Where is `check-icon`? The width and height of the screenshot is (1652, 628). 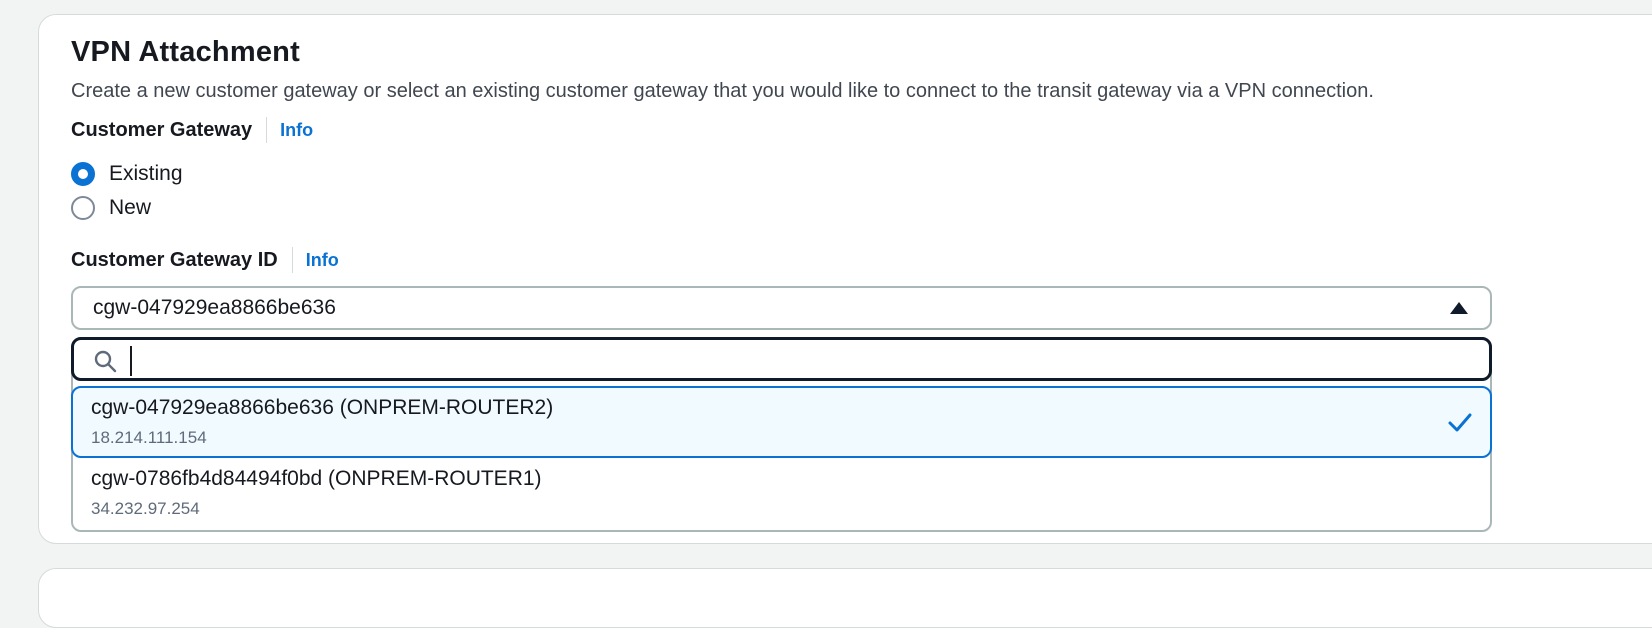 check-icon is located at coordinates (1460, 422).